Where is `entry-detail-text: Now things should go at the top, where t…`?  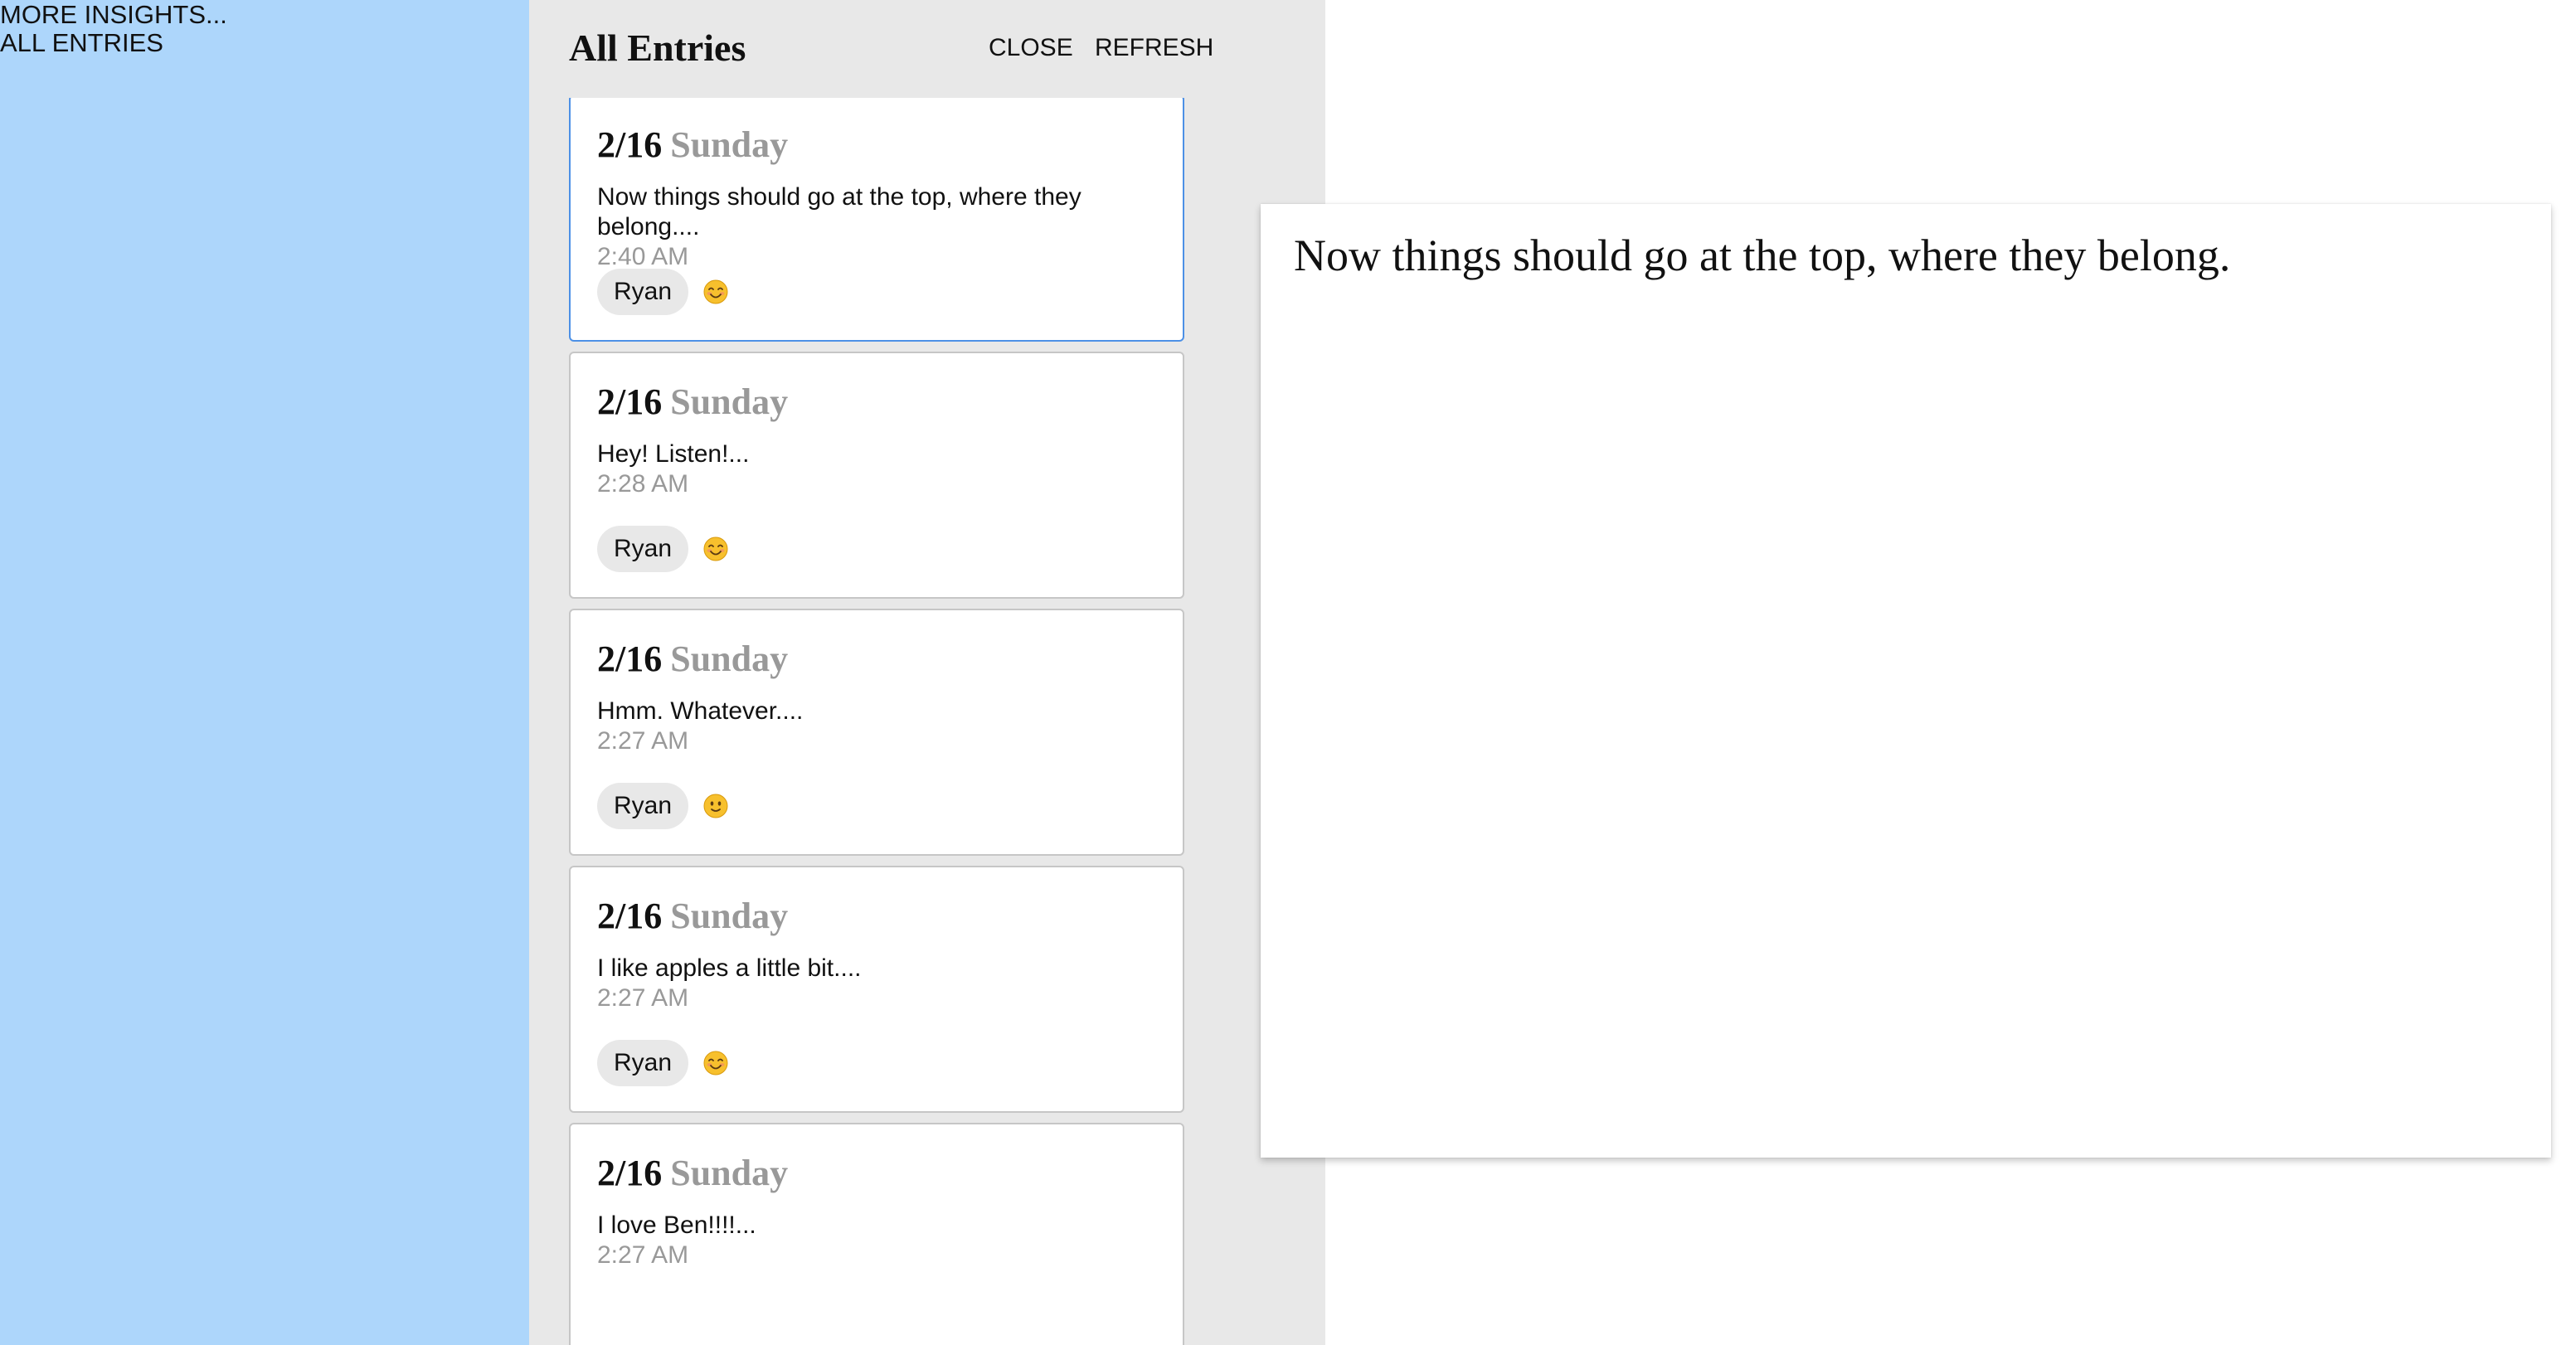 entry-detail-text: Now things should go at the top, where t… is located at coordinates (1762, 255).